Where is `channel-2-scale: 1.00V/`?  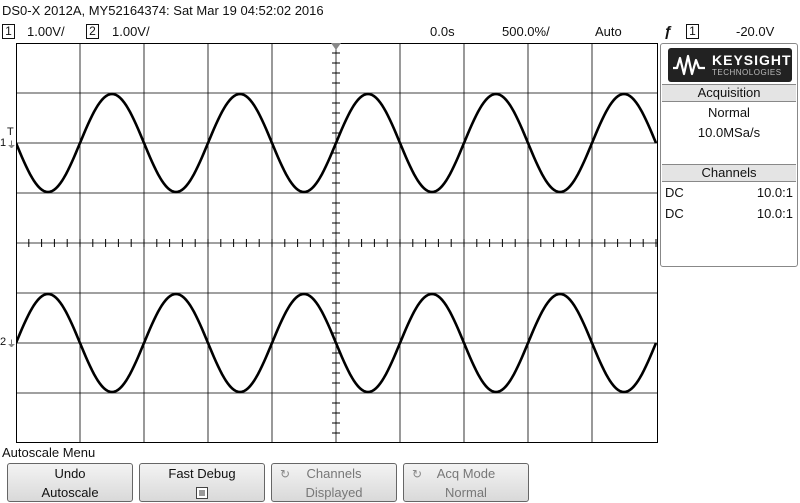
channel-2-scale: 1.00V/ is located at coordinates (131, 31).